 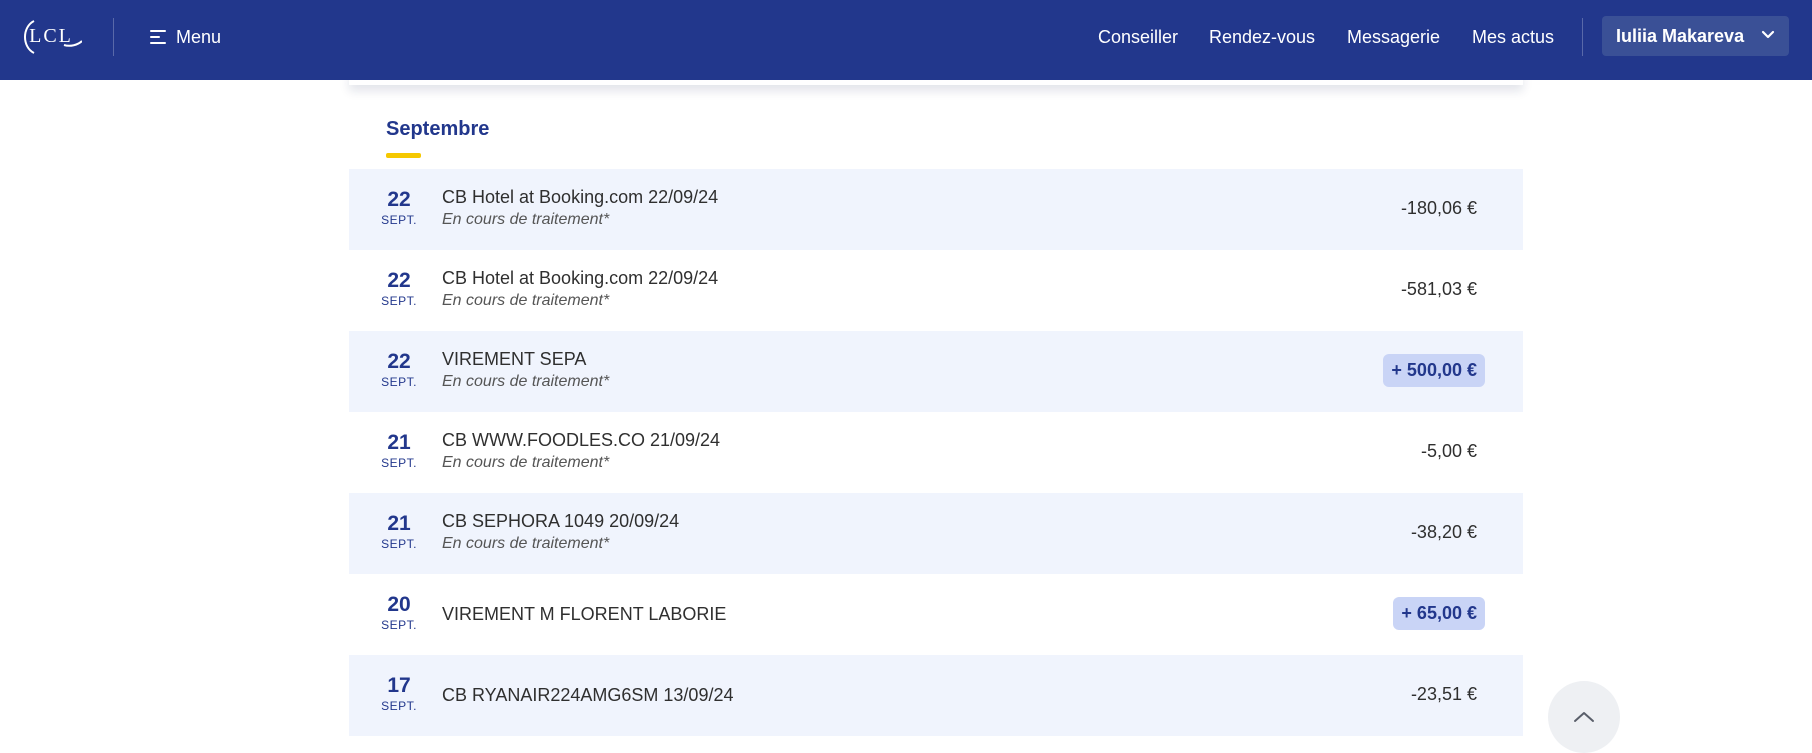 I want to click on month-underline, so click(x=403, y=155).